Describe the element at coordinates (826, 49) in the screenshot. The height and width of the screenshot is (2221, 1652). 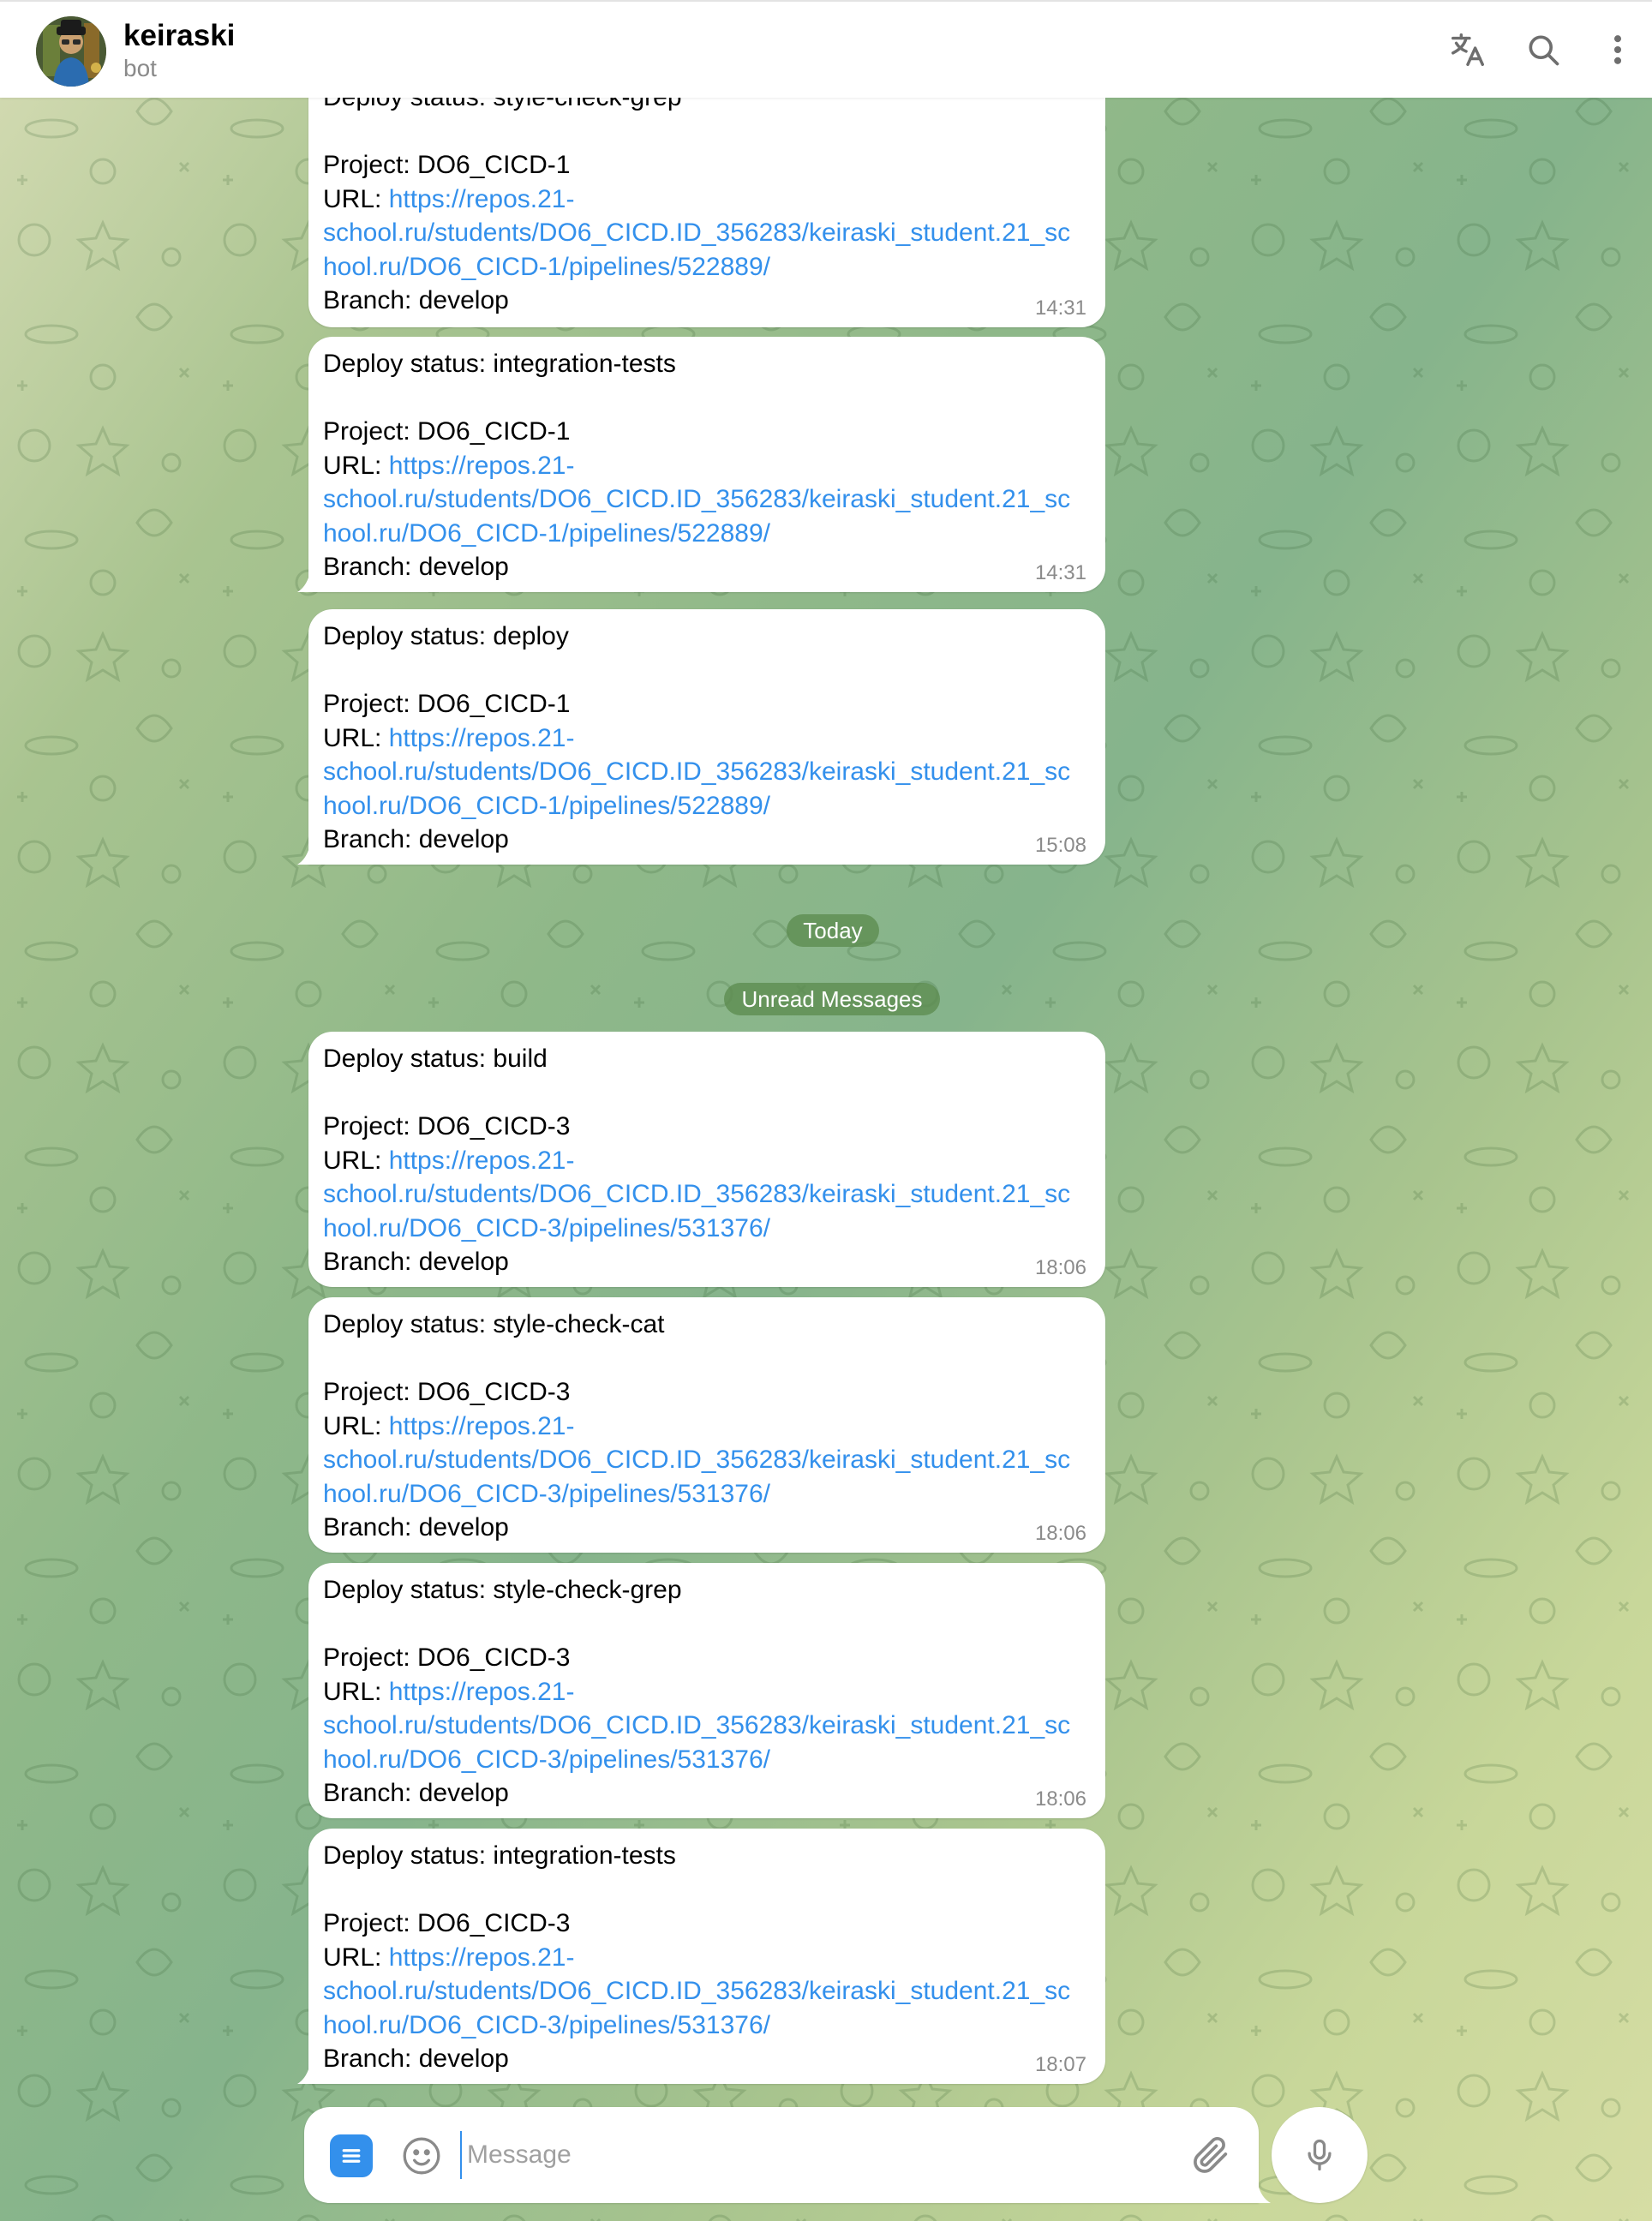
I see `chat-header: keiraski bot` at that location.